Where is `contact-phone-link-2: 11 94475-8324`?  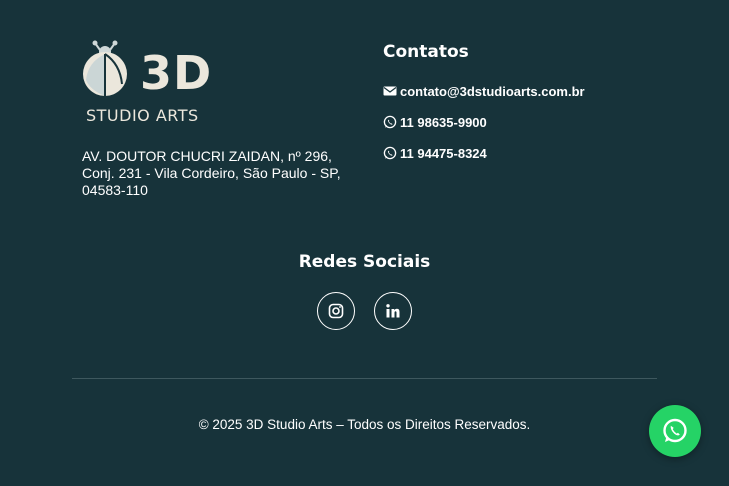 contact-phone-link-2: 11 94475-8324 is located at coordinates (484, 153).